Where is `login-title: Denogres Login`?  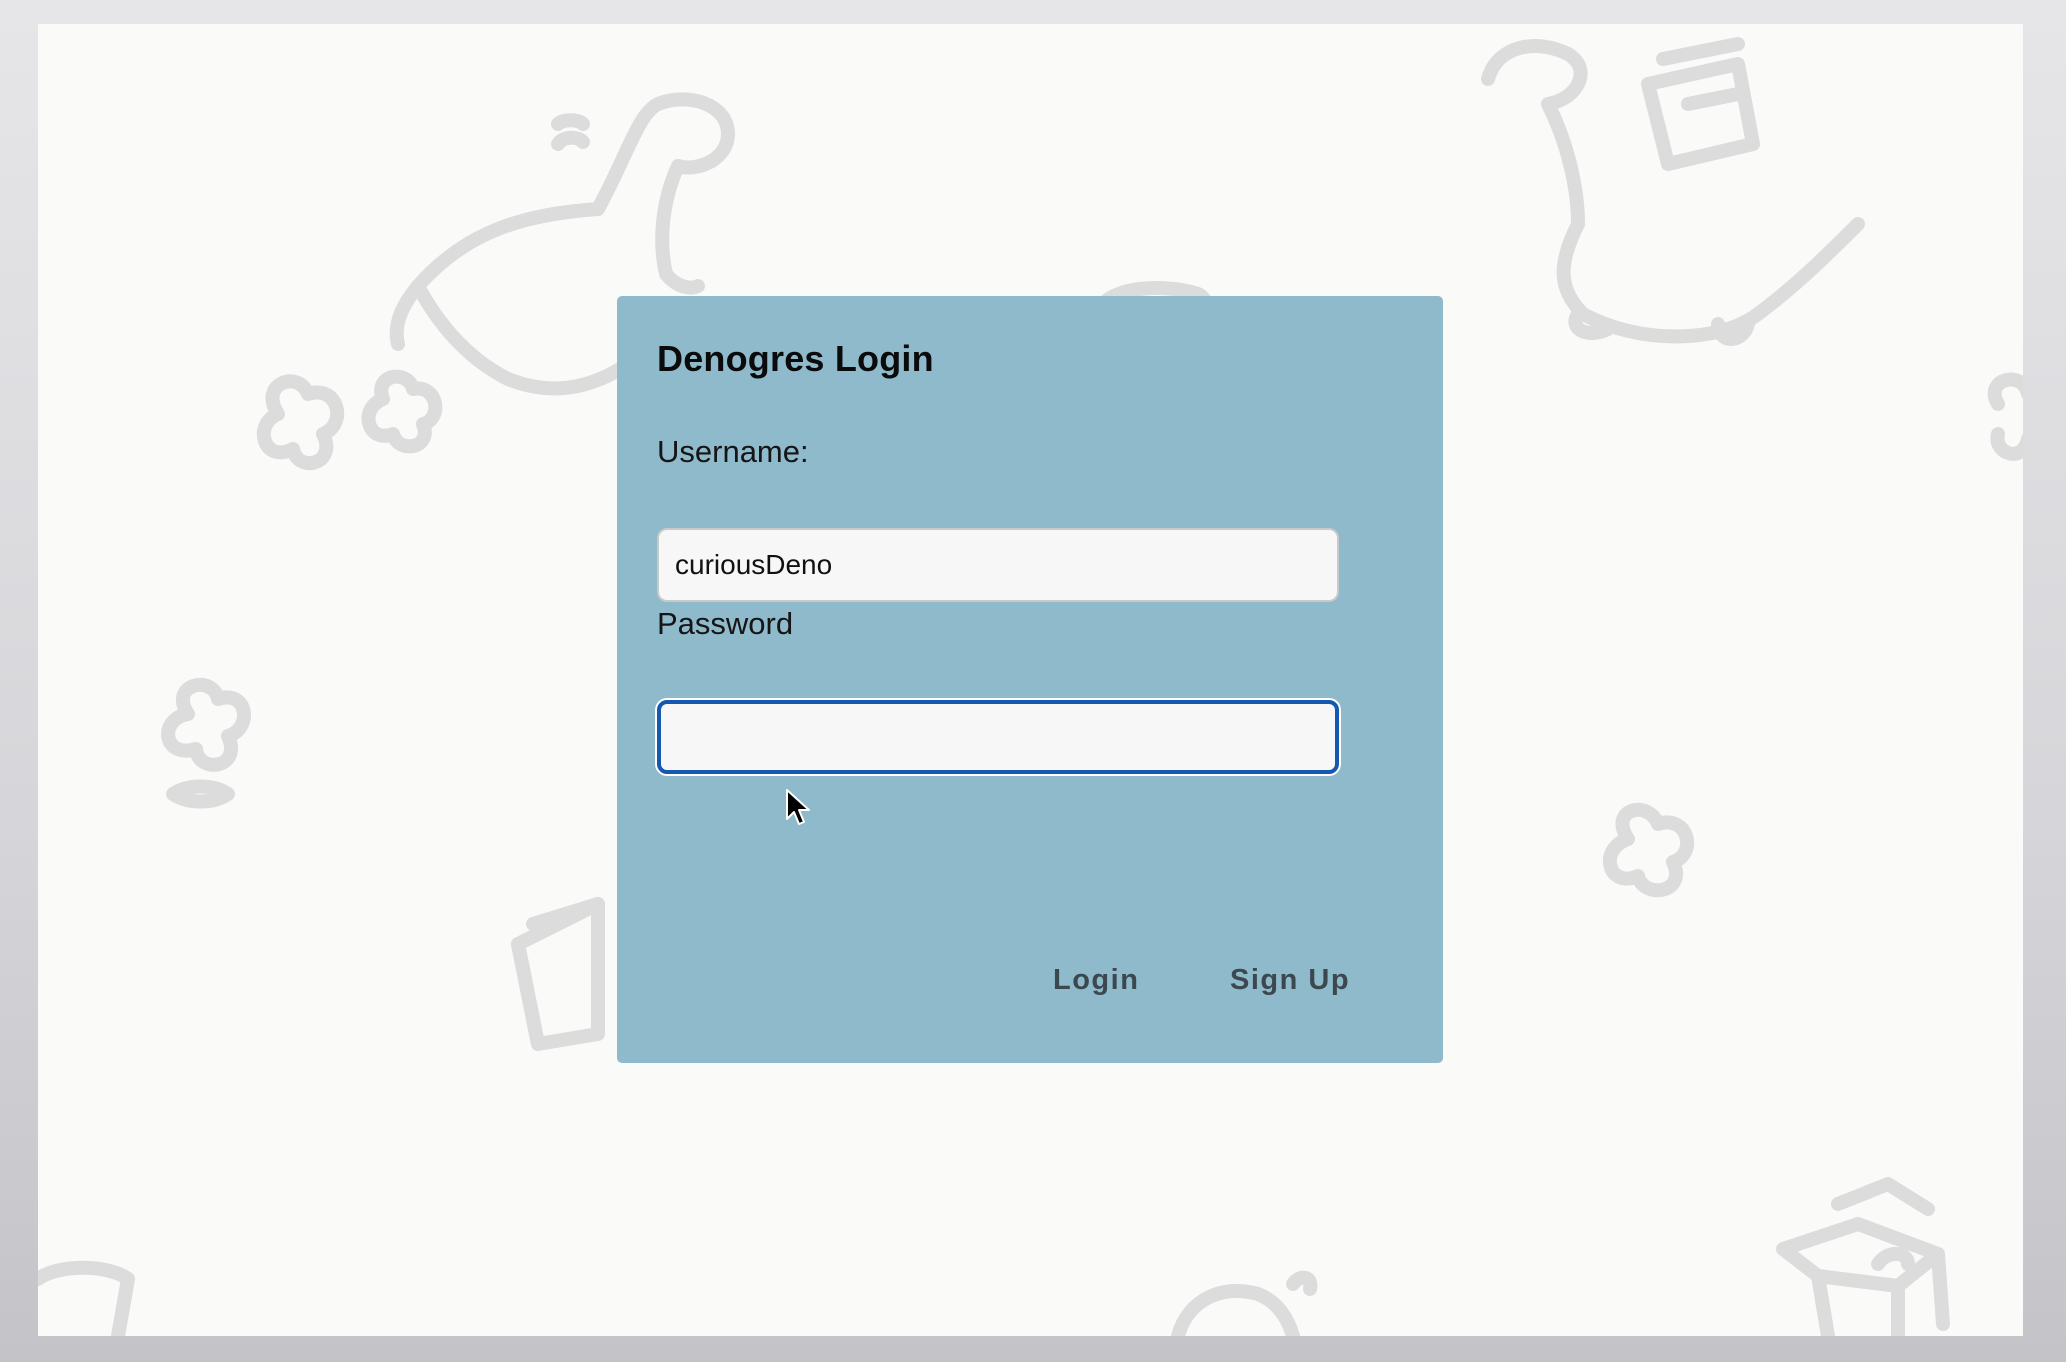
login-title: Denogres Login is located at coordinates (795, 358).